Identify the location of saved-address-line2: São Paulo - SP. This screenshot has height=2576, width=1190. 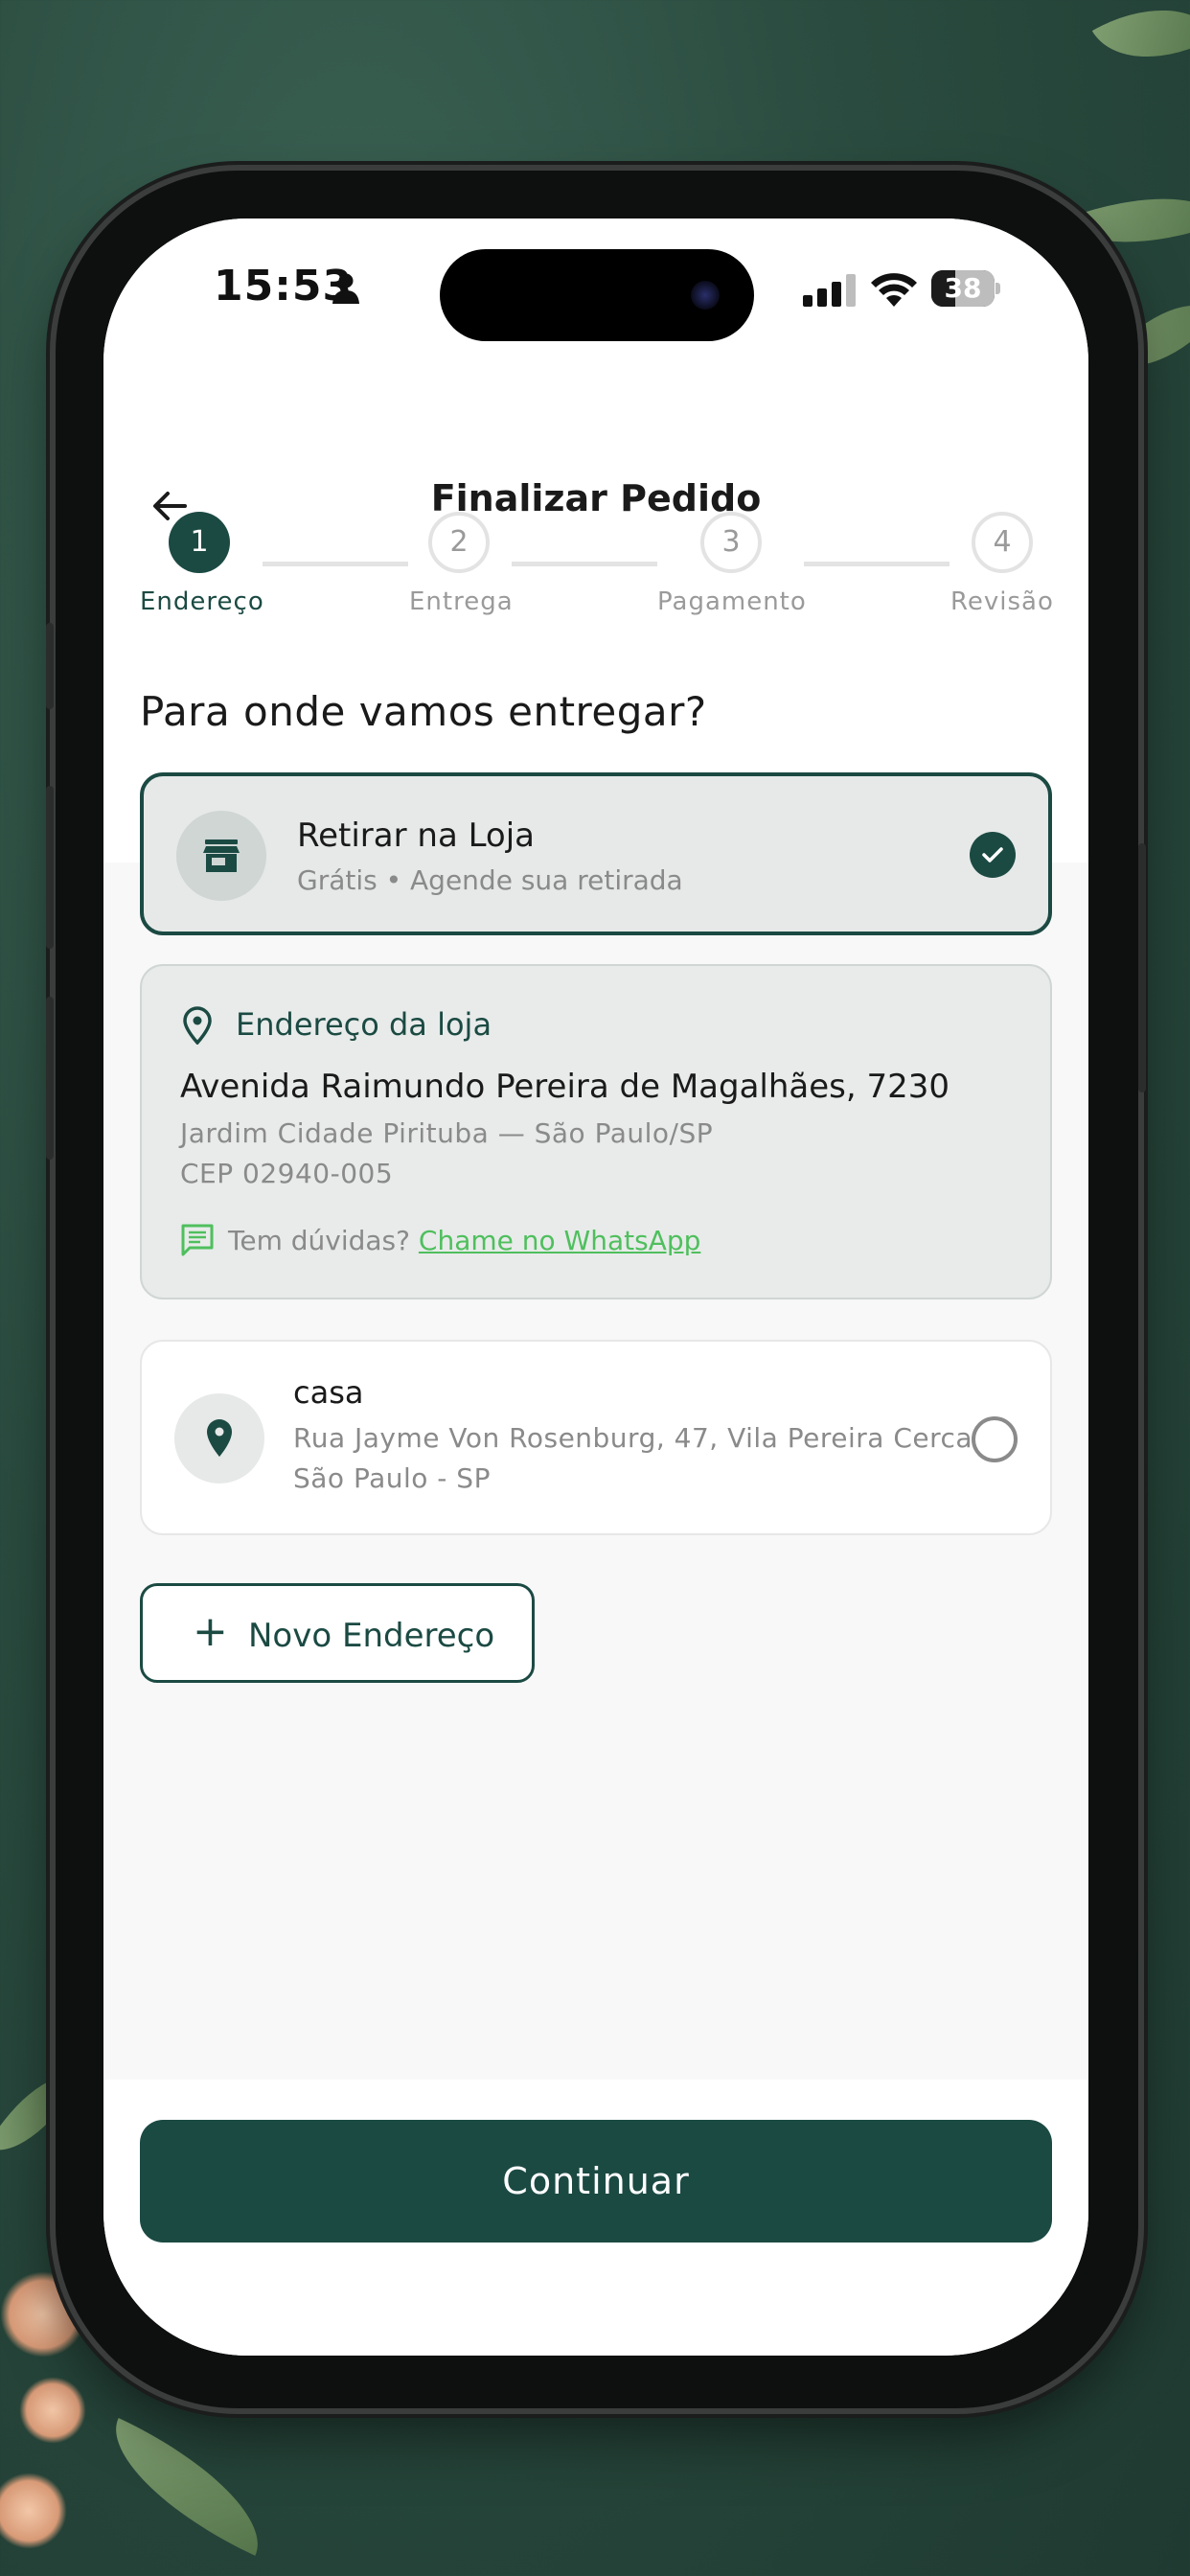
(392, 1478).